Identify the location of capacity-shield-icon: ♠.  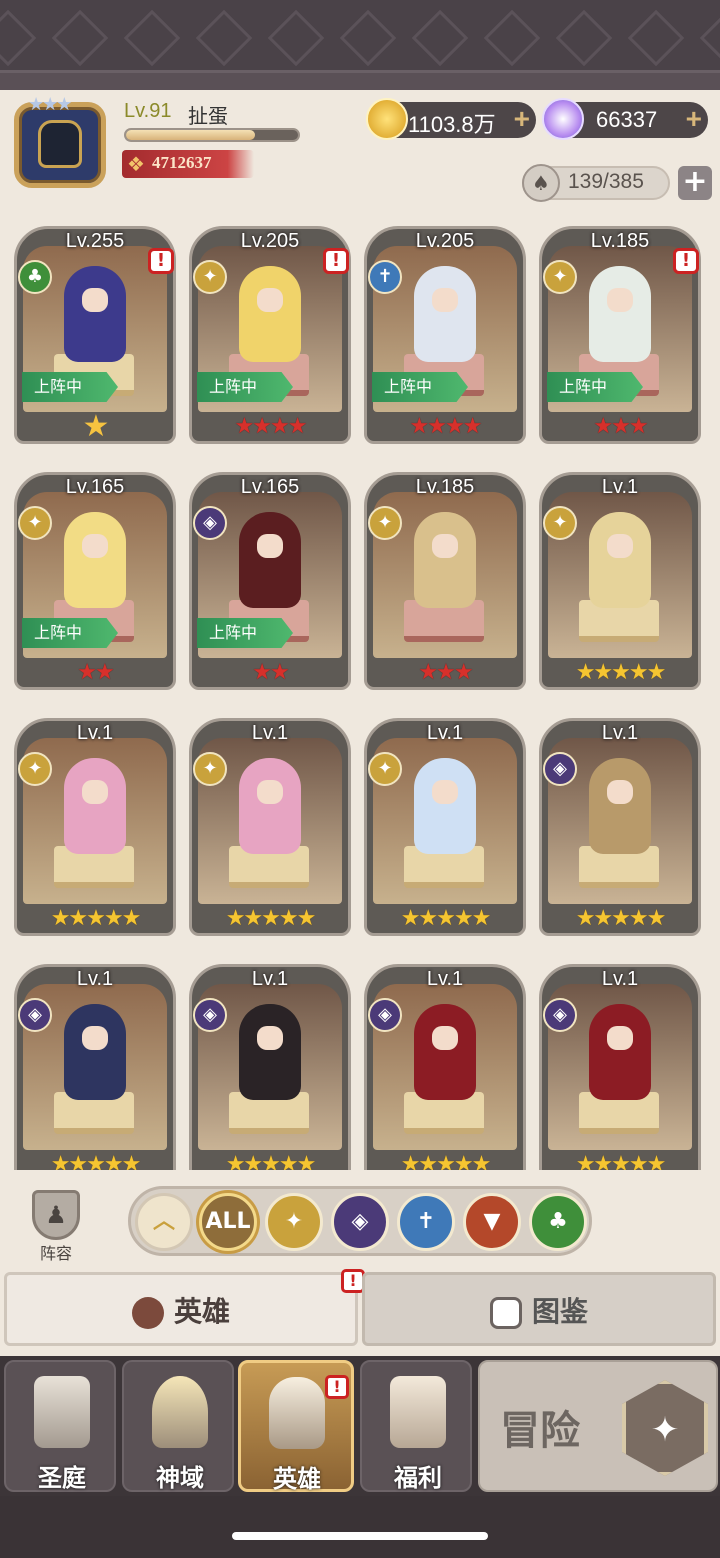
(541, 183).